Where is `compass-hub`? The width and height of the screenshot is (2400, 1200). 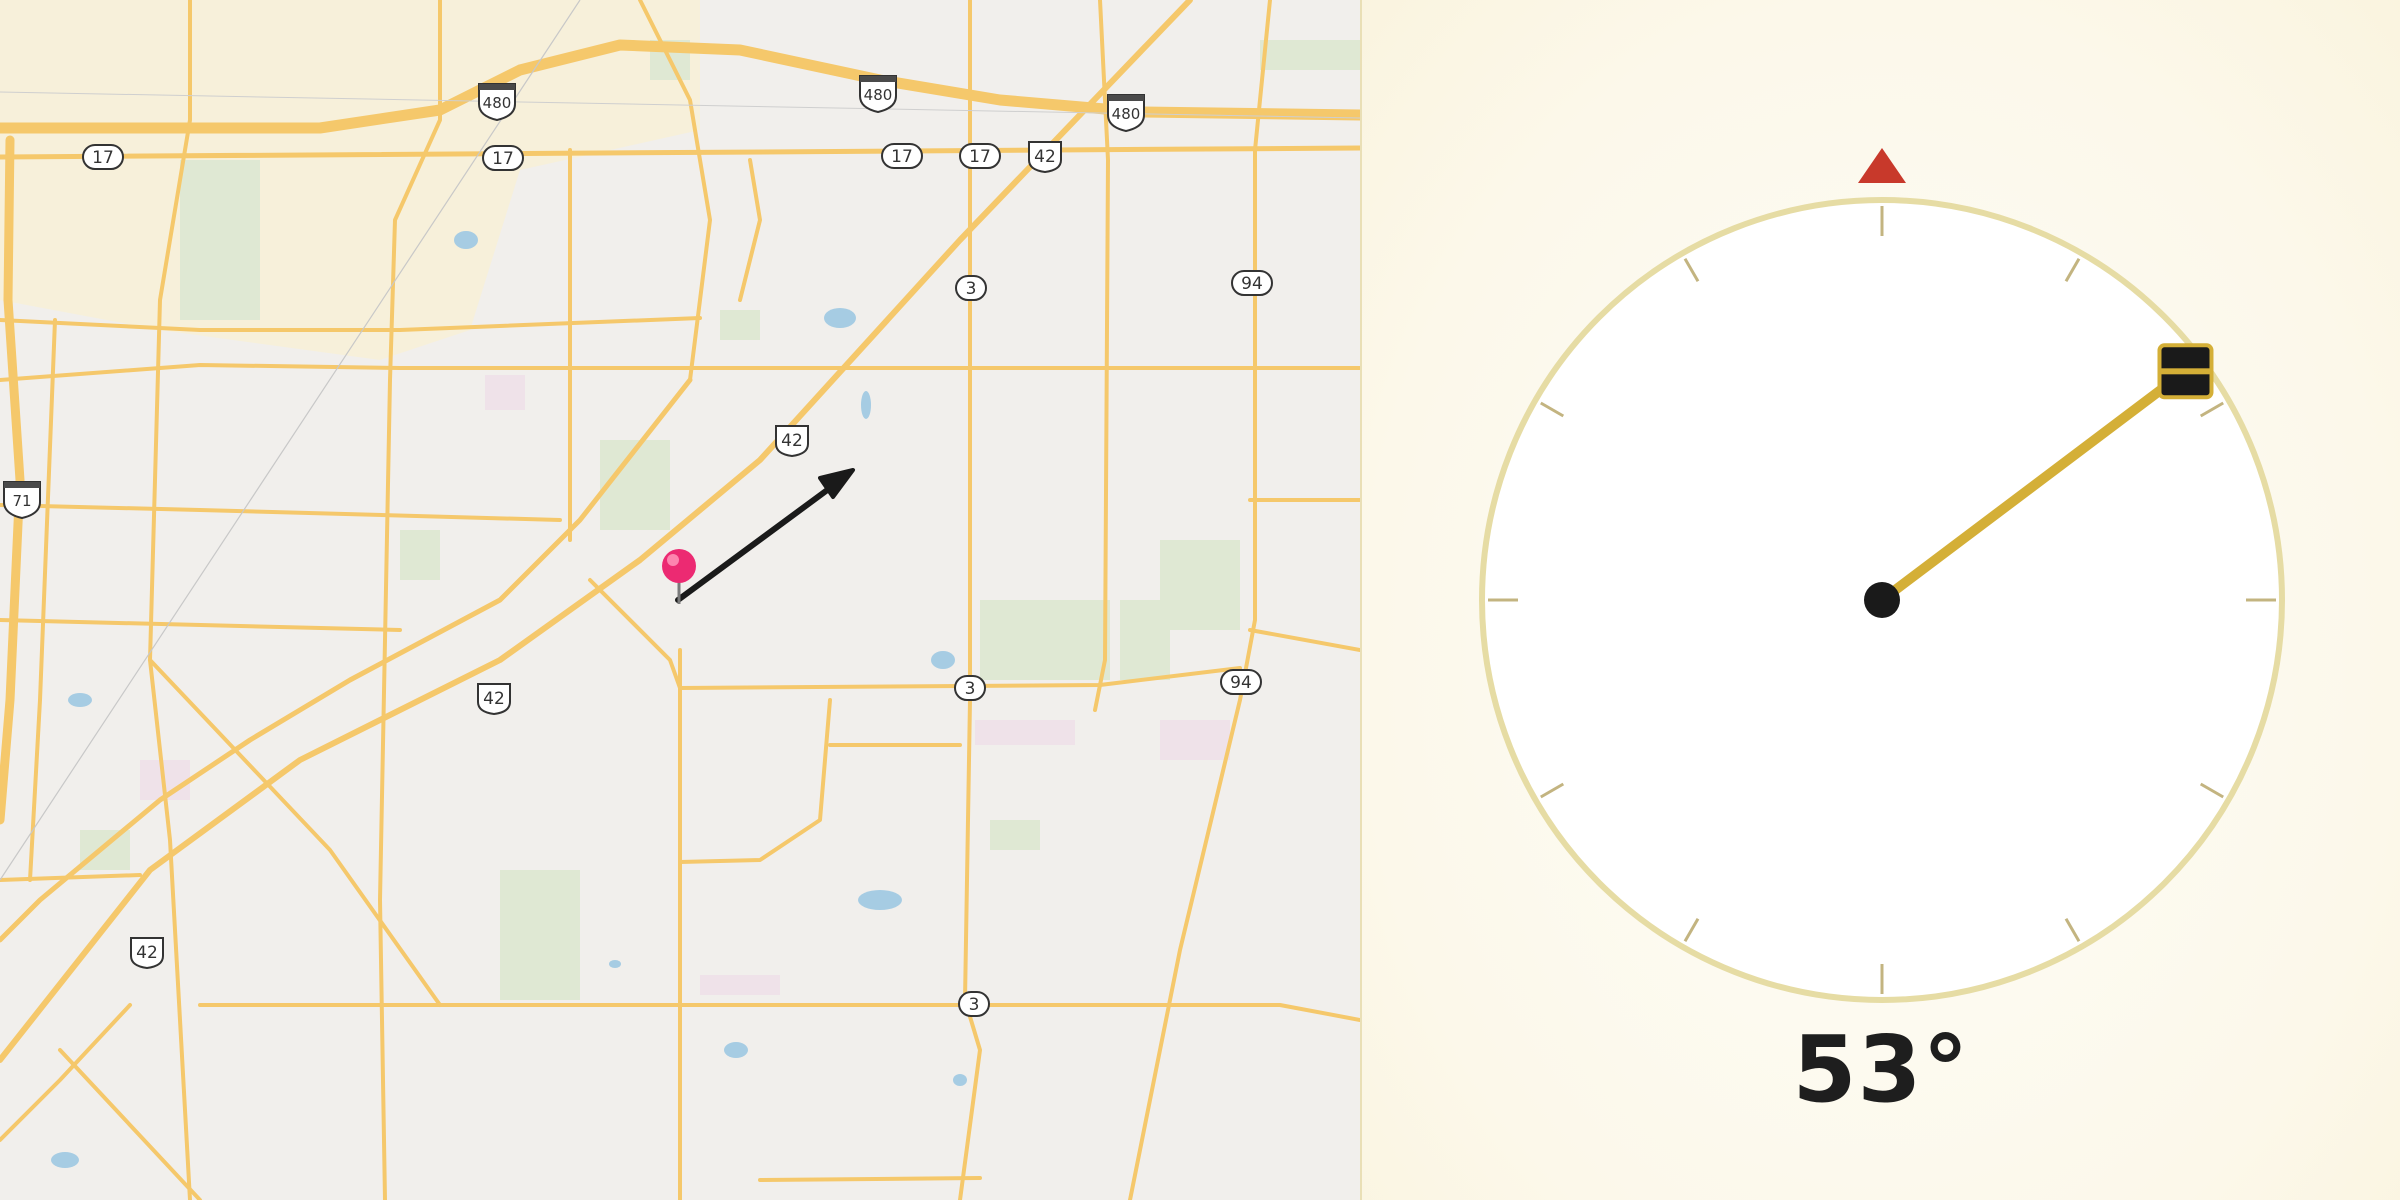
compass-hub is located at coordinates (1882, 600).